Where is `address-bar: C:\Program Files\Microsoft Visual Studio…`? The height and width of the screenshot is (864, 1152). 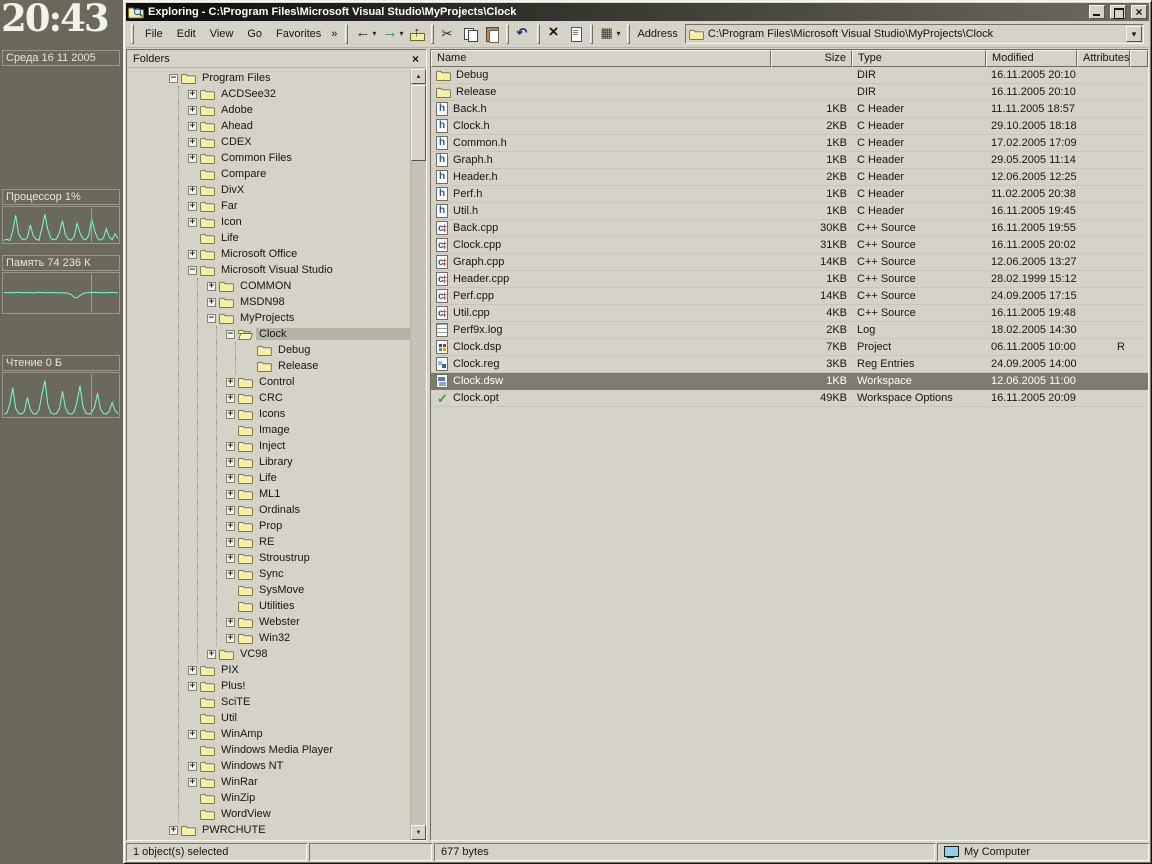 address-bar: C:\Program Files\Microsoft Visual Studio… is located at coordinates (914, 34).